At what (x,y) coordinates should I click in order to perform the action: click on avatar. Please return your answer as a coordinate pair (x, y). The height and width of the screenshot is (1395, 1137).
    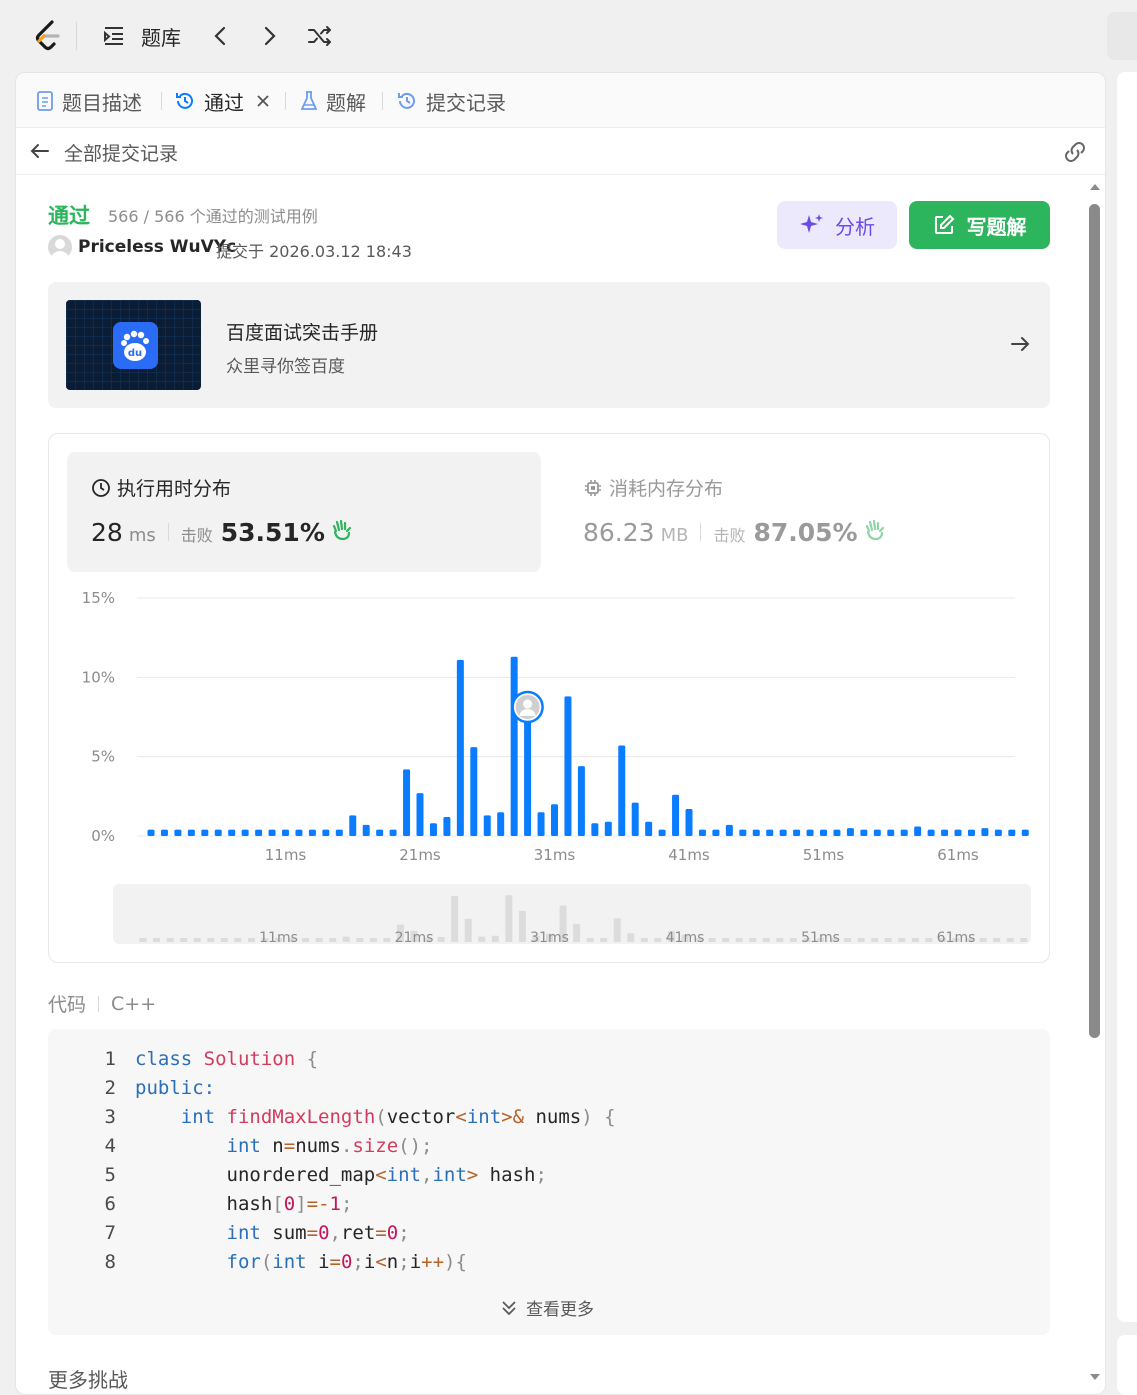
    Looking at the image, I should click on (60, 247).